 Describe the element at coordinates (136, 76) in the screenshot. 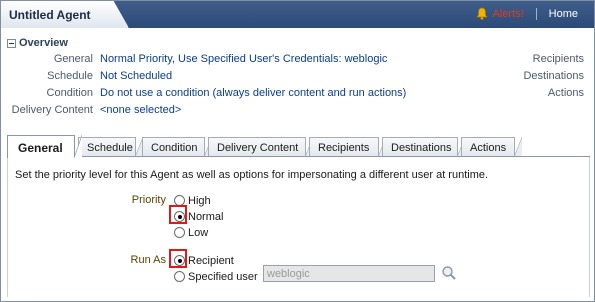

I see `overview-schedule-link: Not Scheduled` at that location.